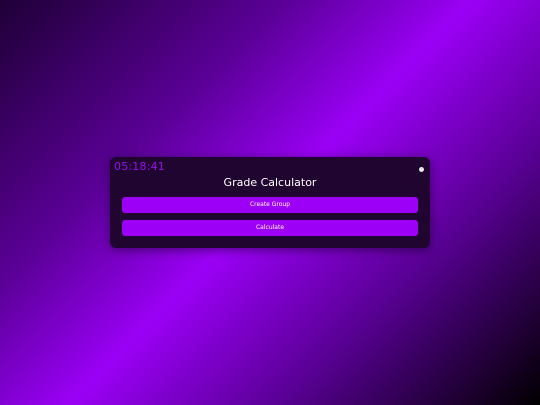  I want to click on status-dot-icon, so click(421, 169).